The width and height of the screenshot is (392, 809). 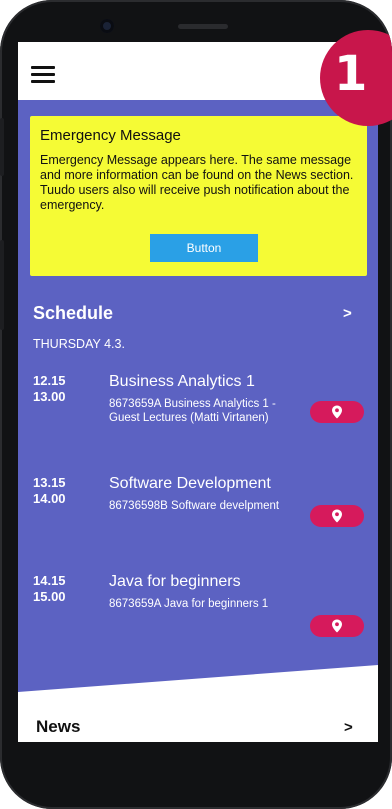 I want to click on event-time: 12.15 13.00, so click(x=49, y=389).